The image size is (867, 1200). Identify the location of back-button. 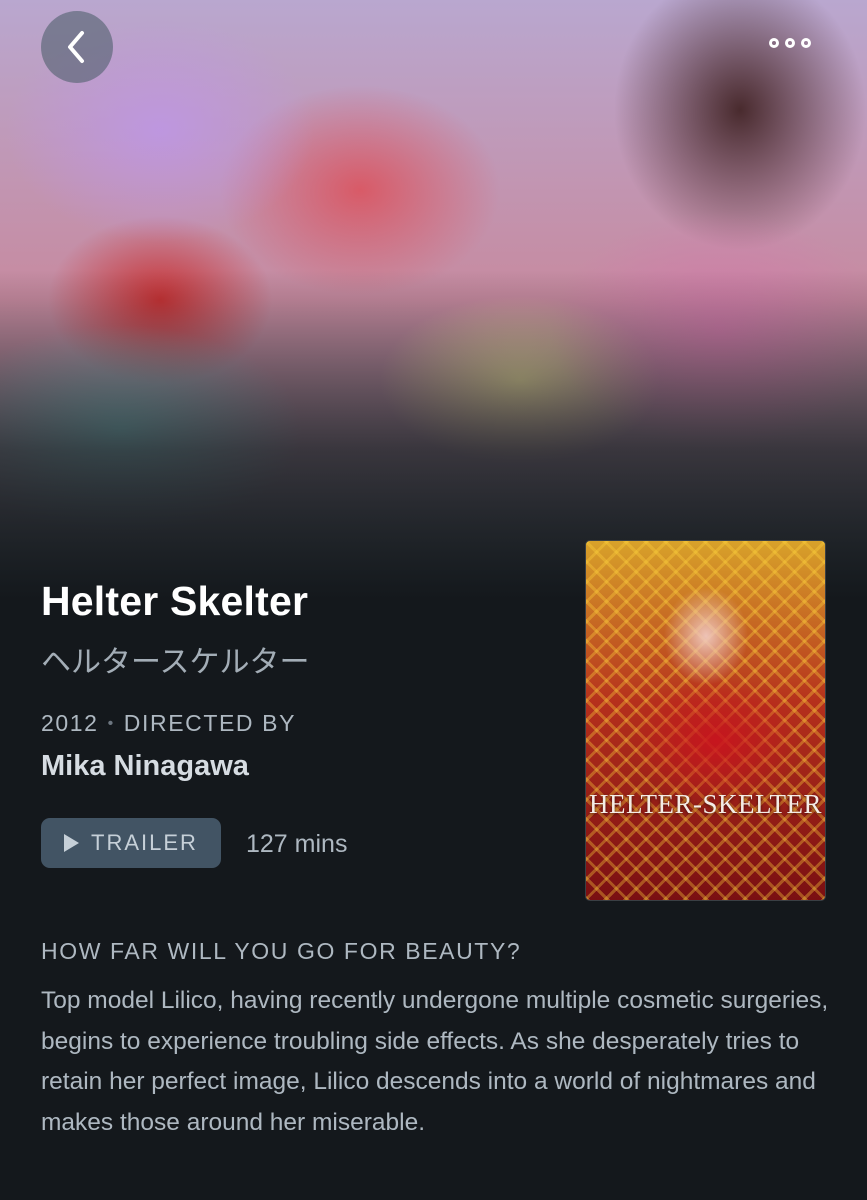
(77, 47).